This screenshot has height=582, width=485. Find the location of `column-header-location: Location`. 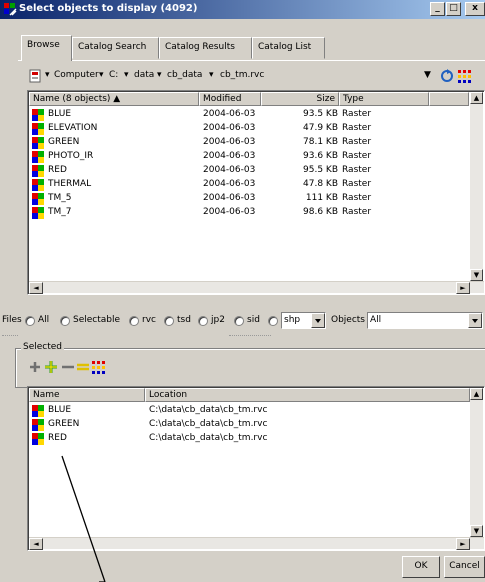

column-header-location: Location is located at coordinates (307, 395).